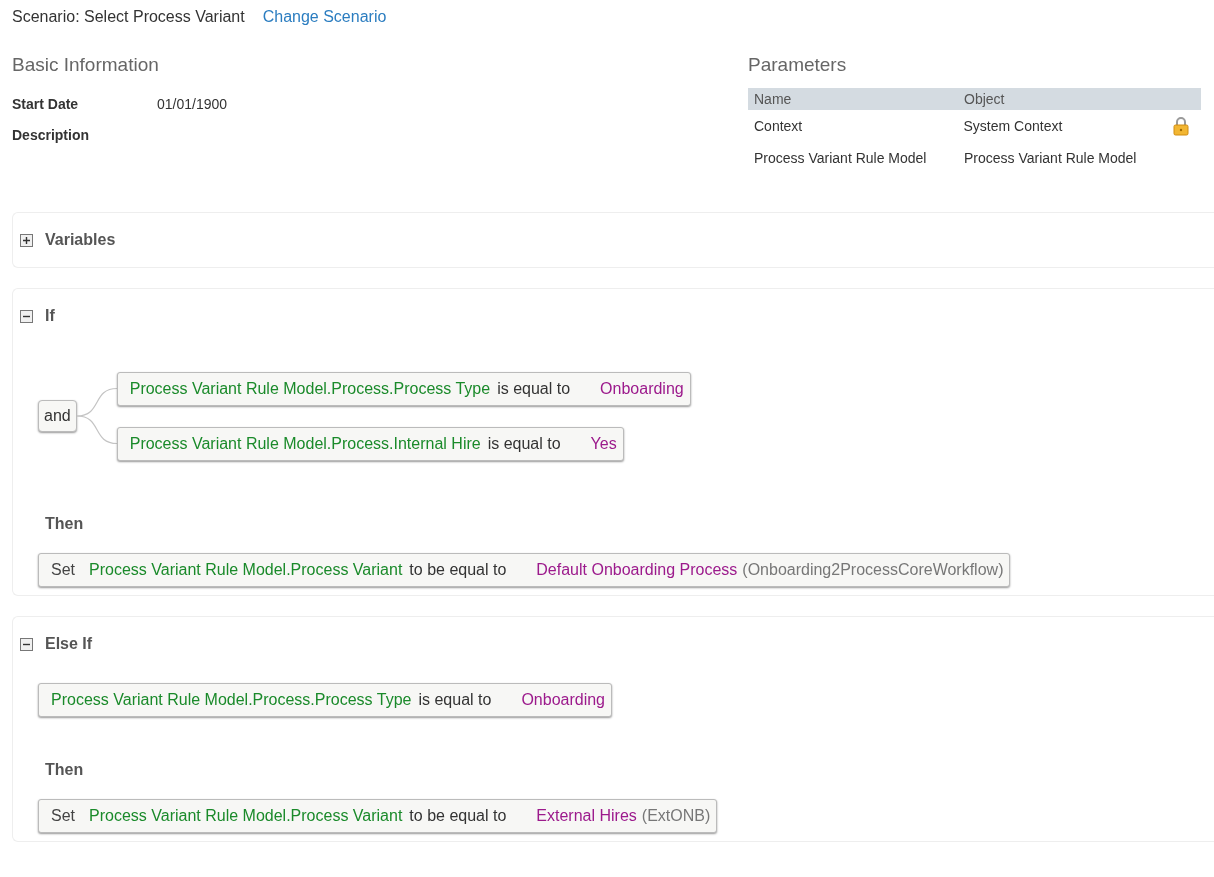  I want to click on change-scenario-link: Change Scenario, so click(324, 17).